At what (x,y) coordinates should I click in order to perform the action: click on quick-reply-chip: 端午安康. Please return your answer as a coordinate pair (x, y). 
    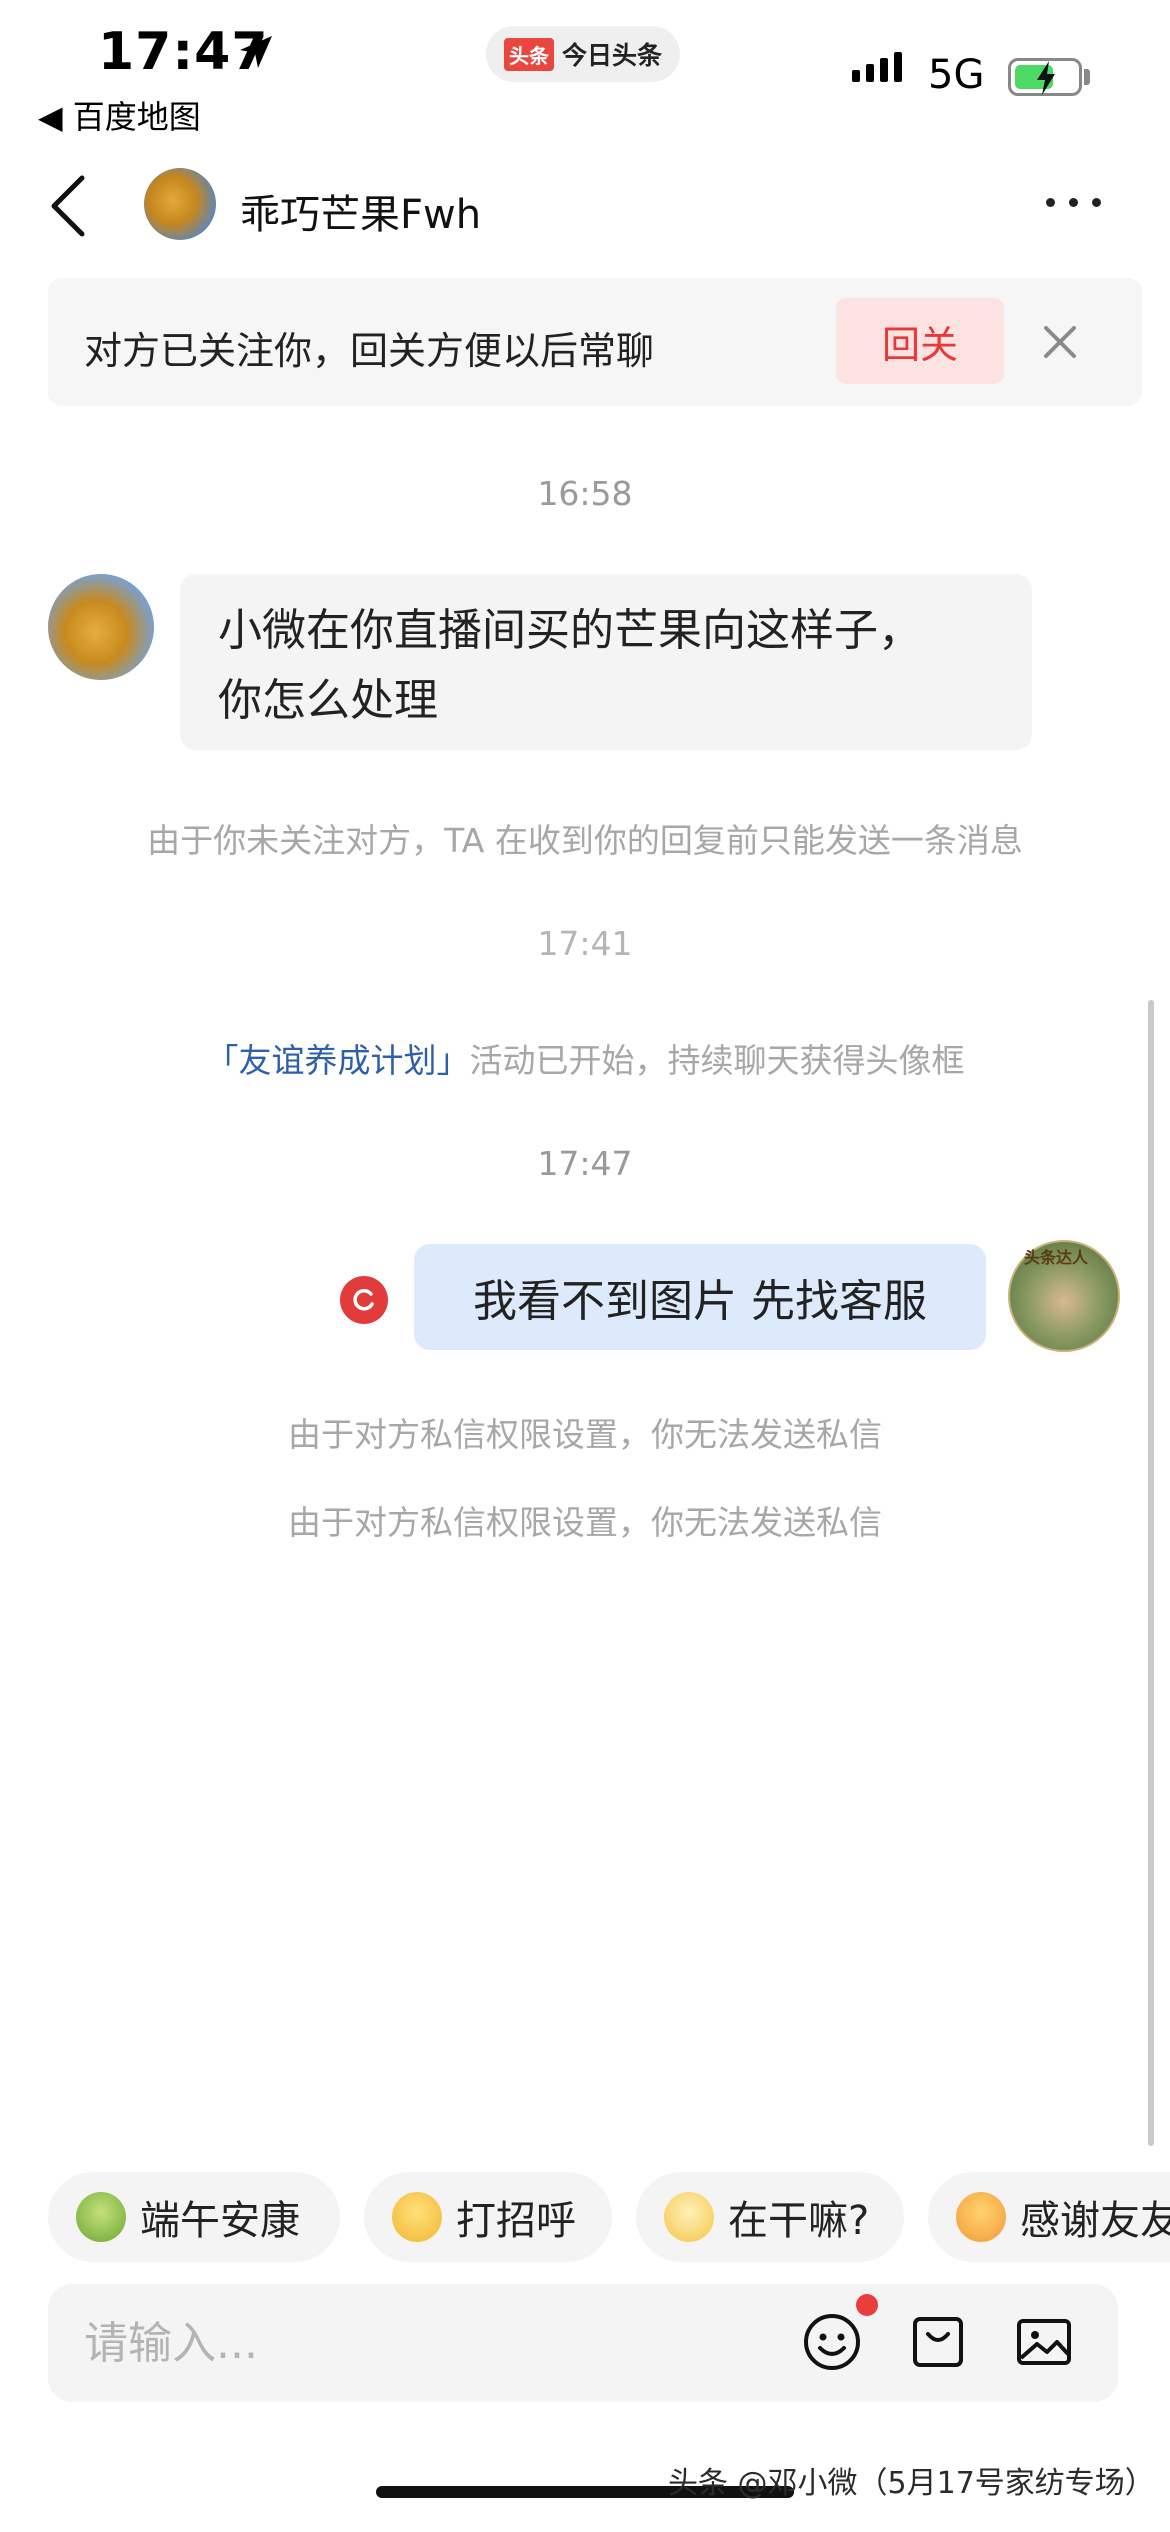
    Looking at the image, I should click on (194, 2217).